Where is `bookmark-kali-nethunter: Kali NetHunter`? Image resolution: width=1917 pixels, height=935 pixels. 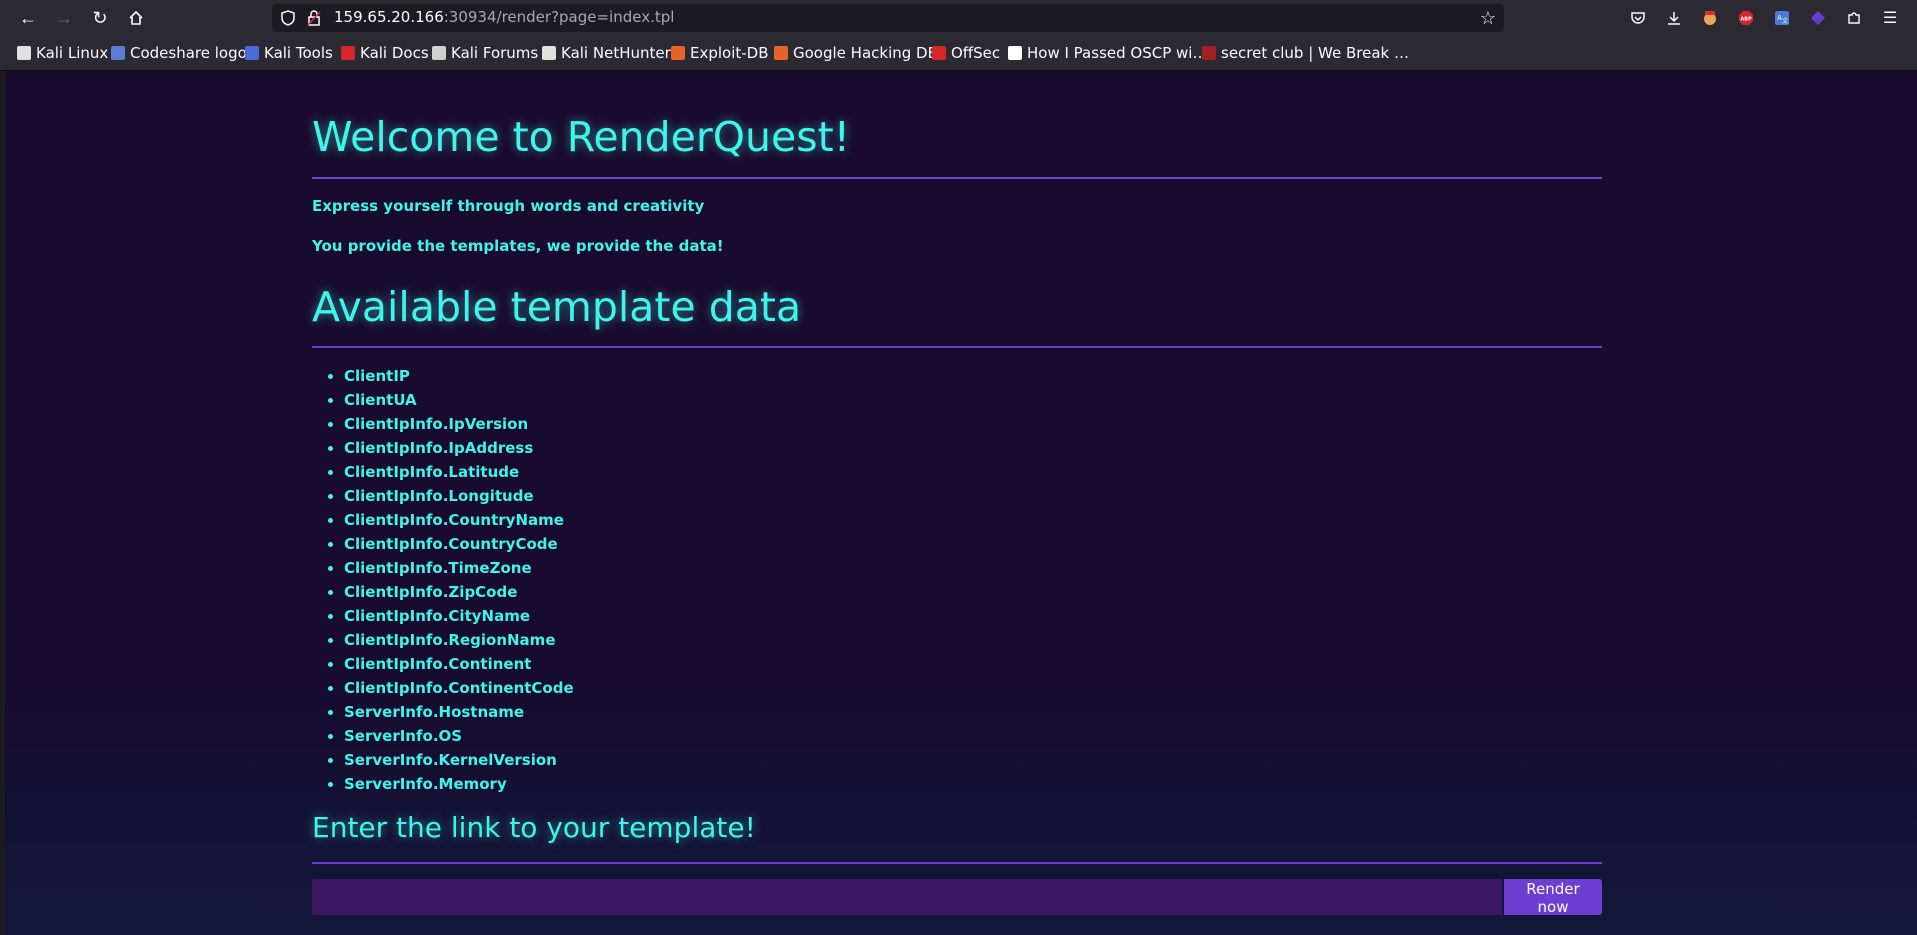 bookmark-kali-nethunter: Kali NetHunter is located at coordinates (606, 53).